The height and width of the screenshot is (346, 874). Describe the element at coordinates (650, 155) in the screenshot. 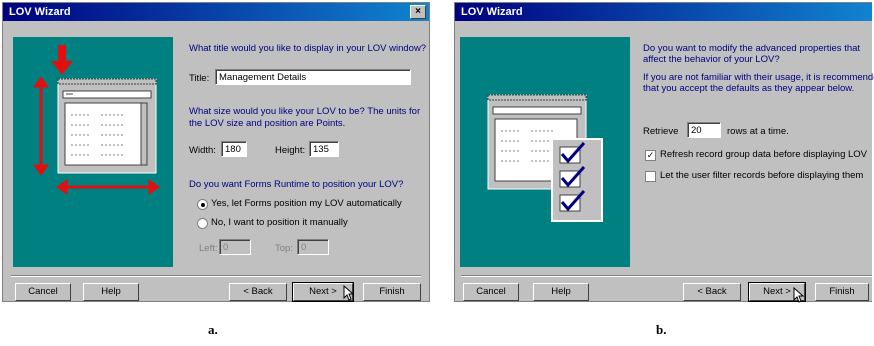

I see `refresh-checkbox: ✓` at that location.